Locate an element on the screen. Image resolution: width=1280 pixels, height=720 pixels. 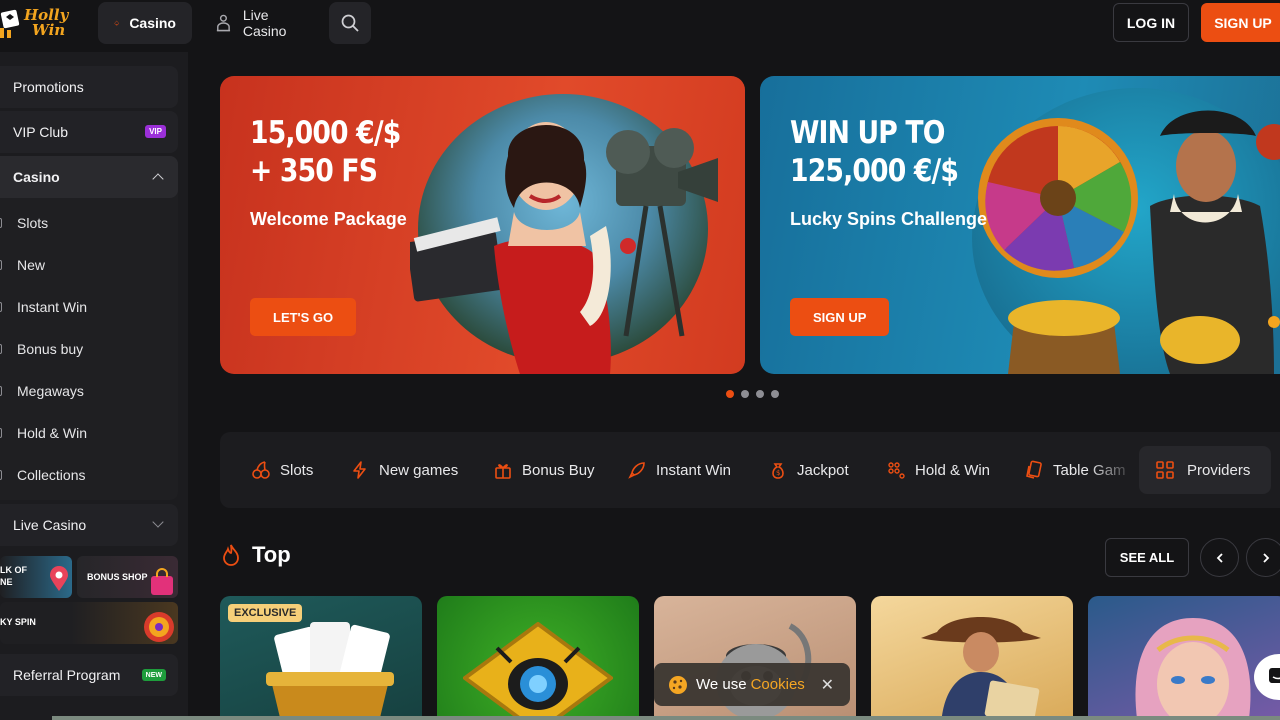
sidebar-item-megaways: Megaways is located at coordinates (89, 391).